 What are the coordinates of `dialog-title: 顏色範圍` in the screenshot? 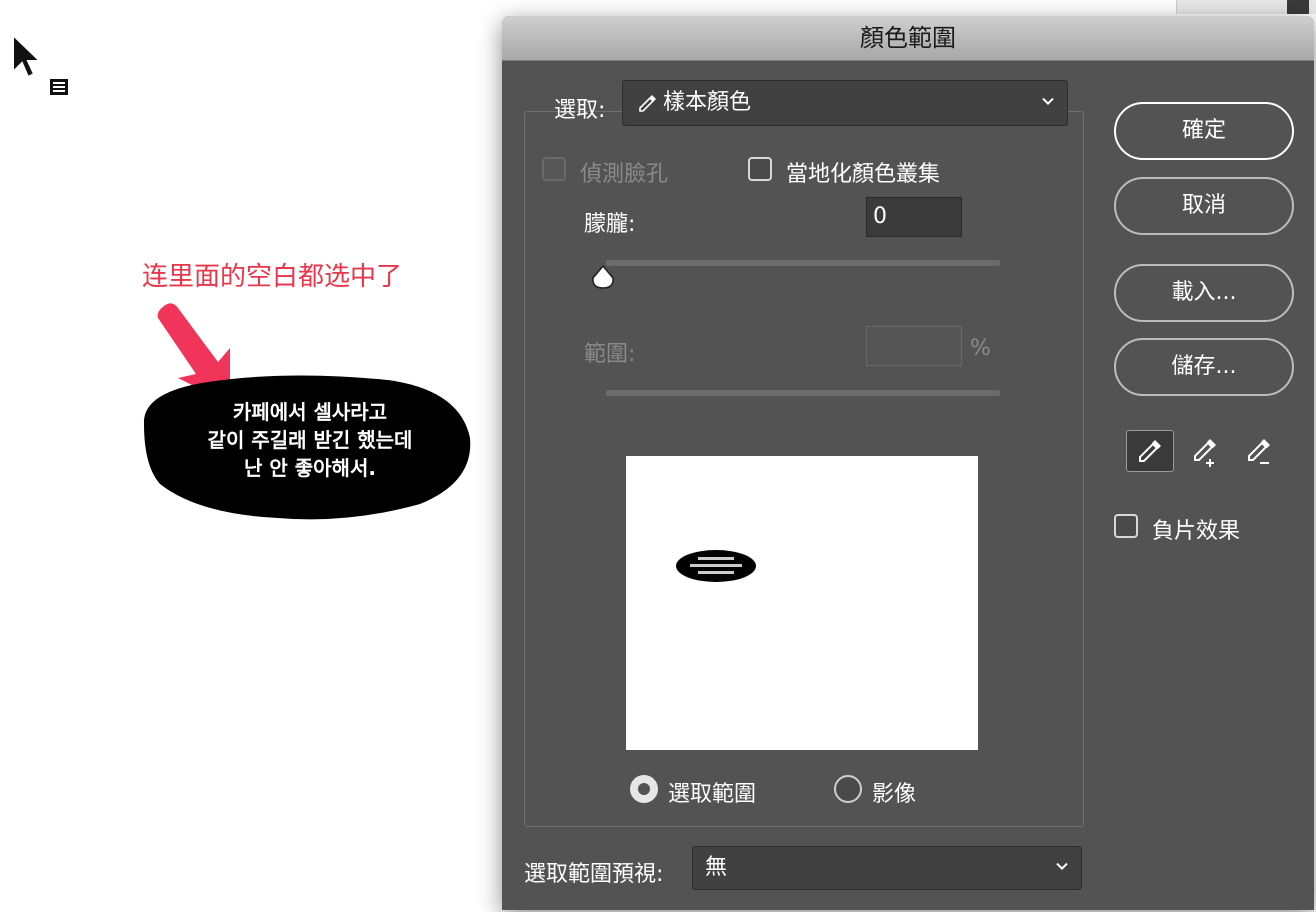 It's located at (908, 38).